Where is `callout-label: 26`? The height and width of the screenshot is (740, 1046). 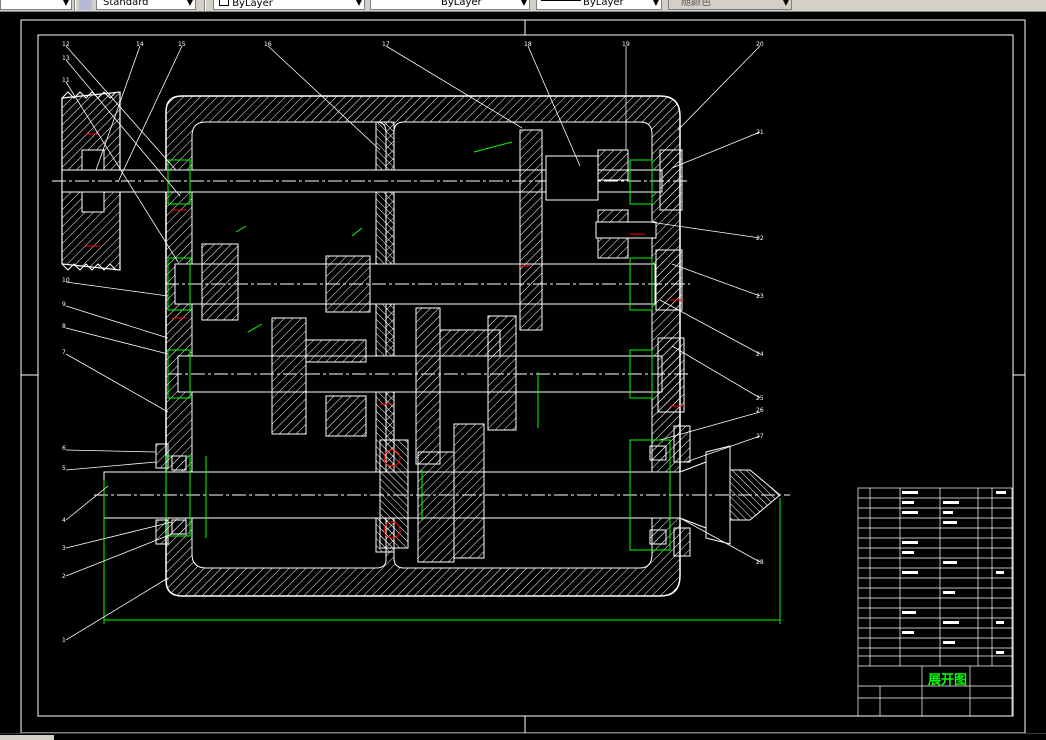
callout-label: 26 is located at coordinates (760, 410).